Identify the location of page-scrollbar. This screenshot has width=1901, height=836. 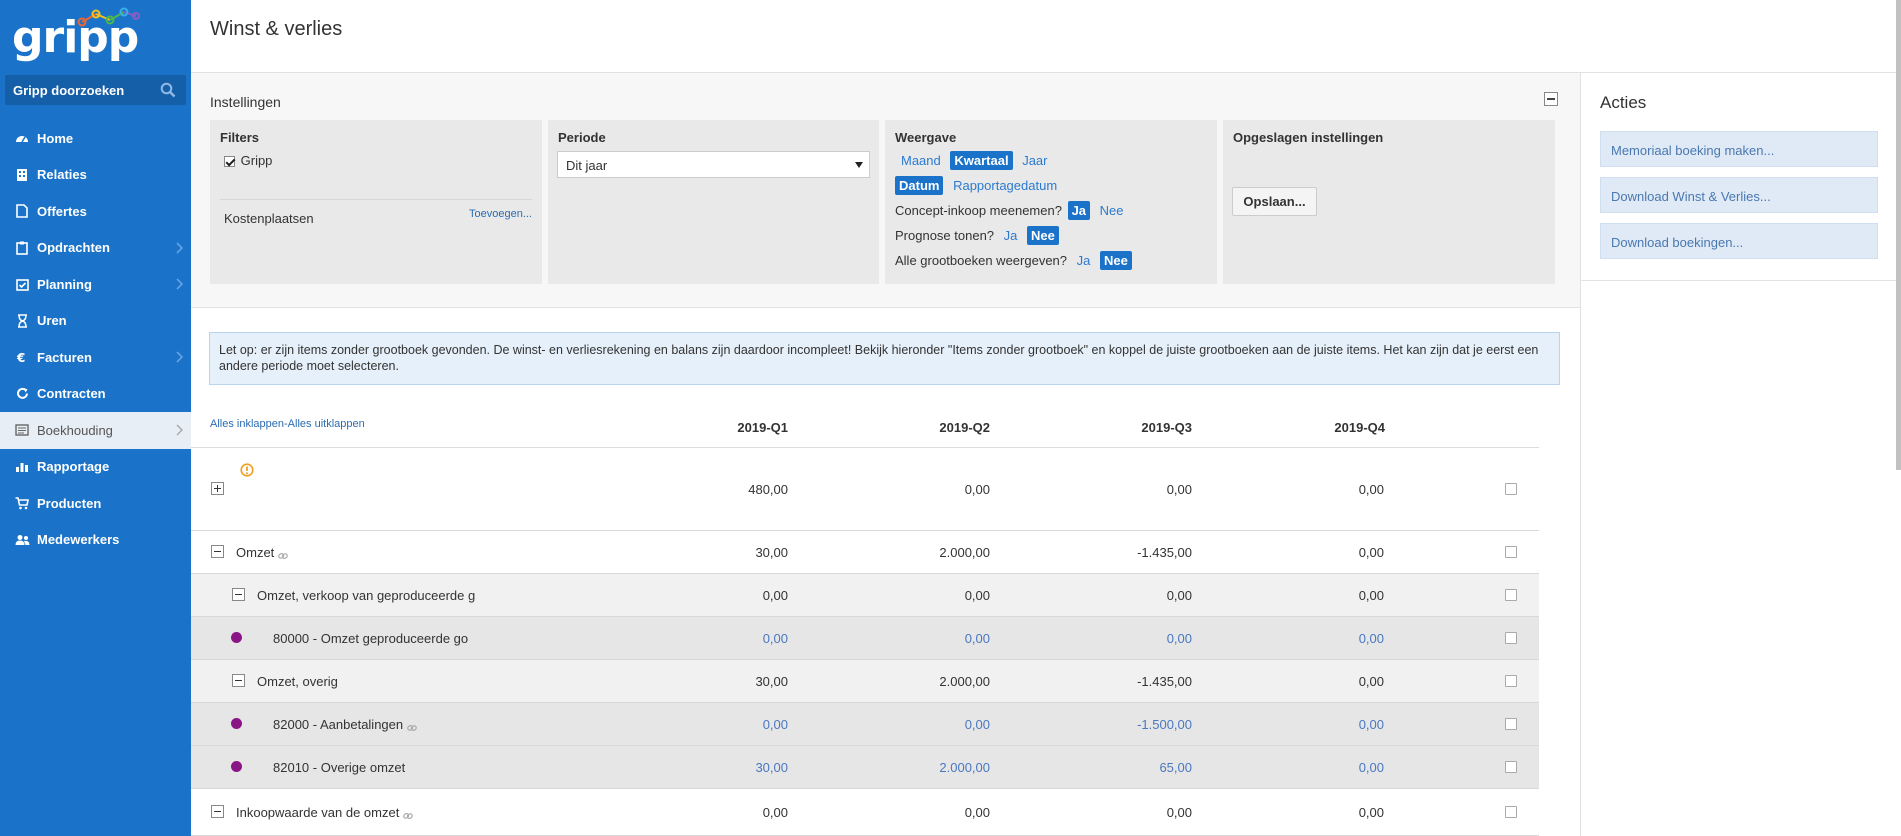
(1898, 235).